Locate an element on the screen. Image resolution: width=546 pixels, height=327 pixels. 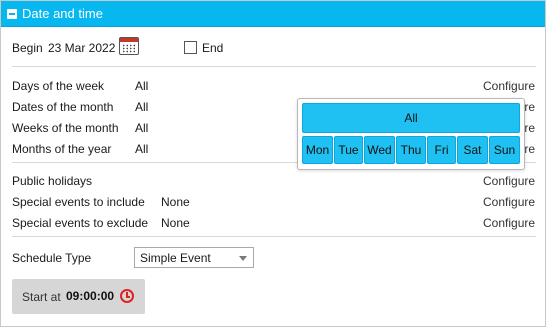
dates-of-month-label: Dates of the month is located at coordinates (63, 107).